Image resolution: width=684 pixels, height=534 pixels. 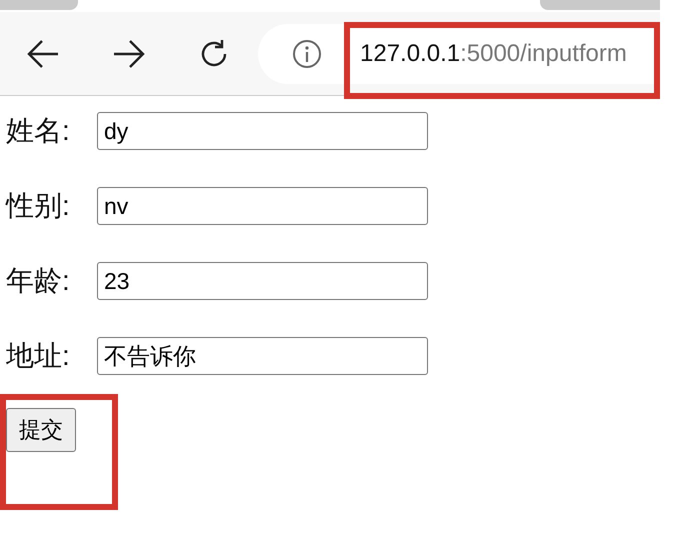 What do you see at coordinates (262, 206) in the screenshot?
I see `input-field: nv` at bounding box center [262, 206].